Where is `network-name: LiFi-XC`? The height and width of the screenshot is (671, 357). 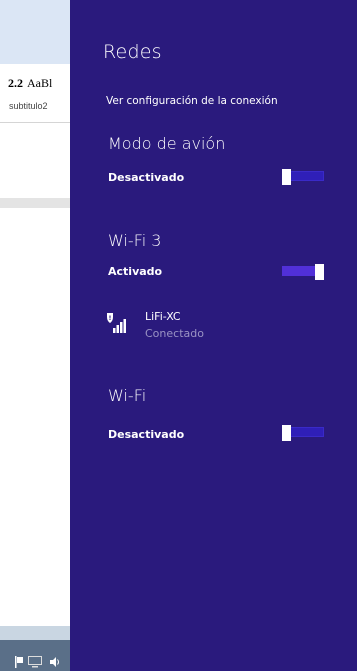
network-name: LiFi-XC is located at coordinates (163, 316).